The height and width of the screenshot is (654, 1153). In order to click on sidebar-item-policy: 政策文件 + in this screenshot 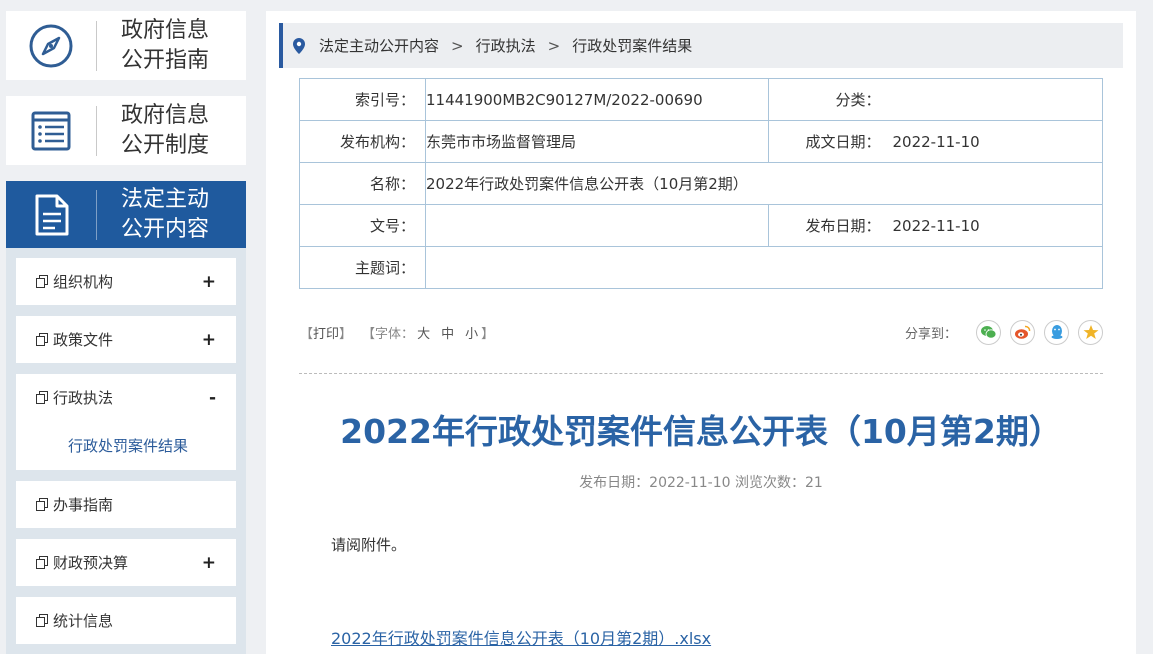, I will do `click(126, 339)`.